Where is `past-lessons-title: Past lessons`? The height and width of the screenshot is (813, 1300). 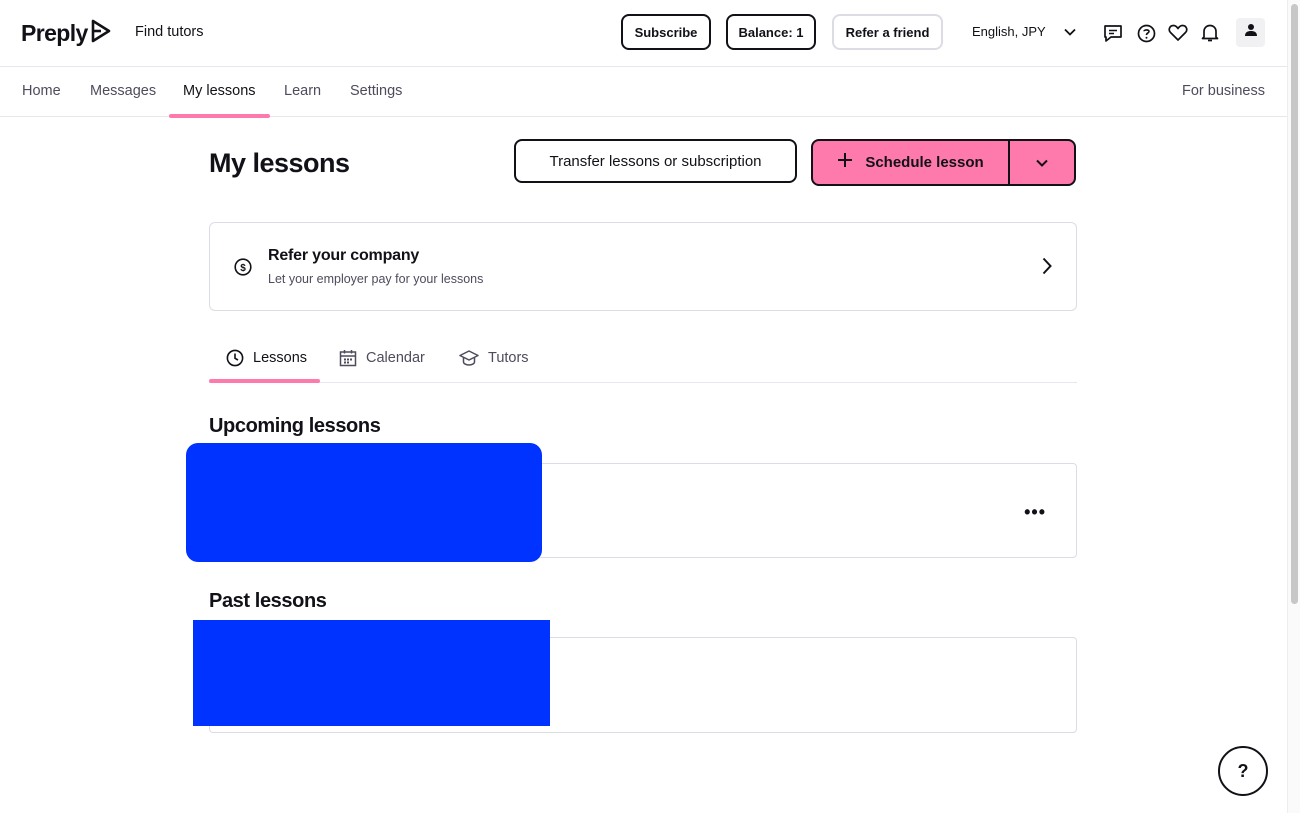
past-lessons-title: Past lessons is located at coordinates (268, 601).